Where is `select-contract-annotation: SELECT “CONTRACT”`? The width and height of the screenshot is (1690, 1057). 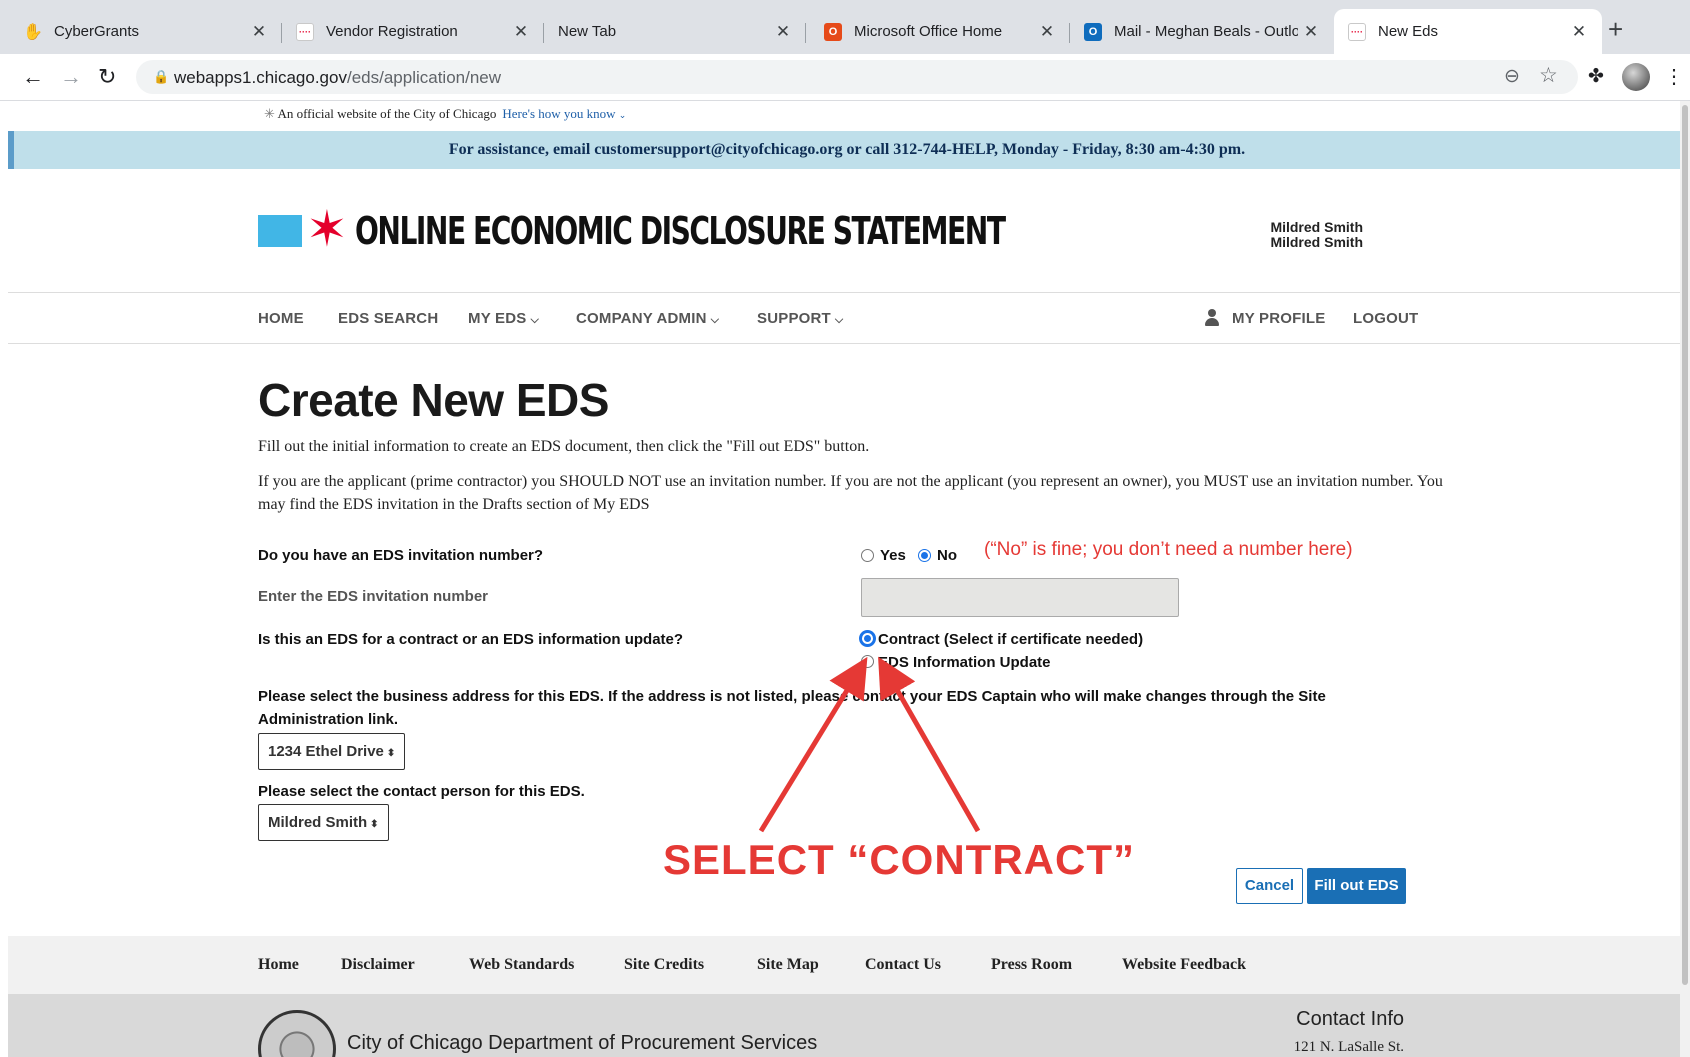 select-contract-annotation: SELECT “CONTRACT” is located at coordinates (899, 859).